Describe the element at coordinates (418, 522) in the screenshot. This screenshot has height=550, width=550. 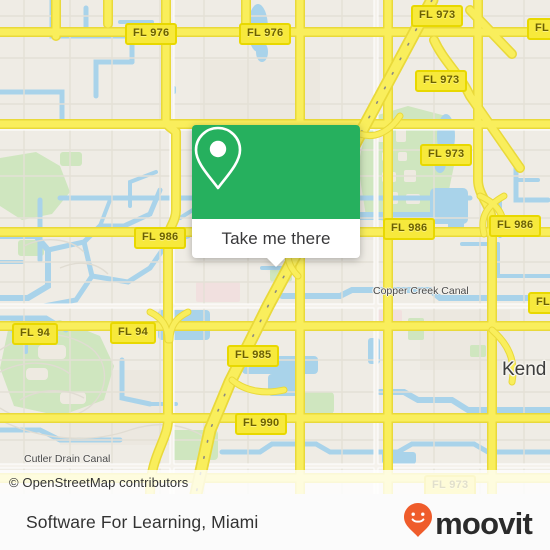
I see `moovit-pin-icon` at that location.